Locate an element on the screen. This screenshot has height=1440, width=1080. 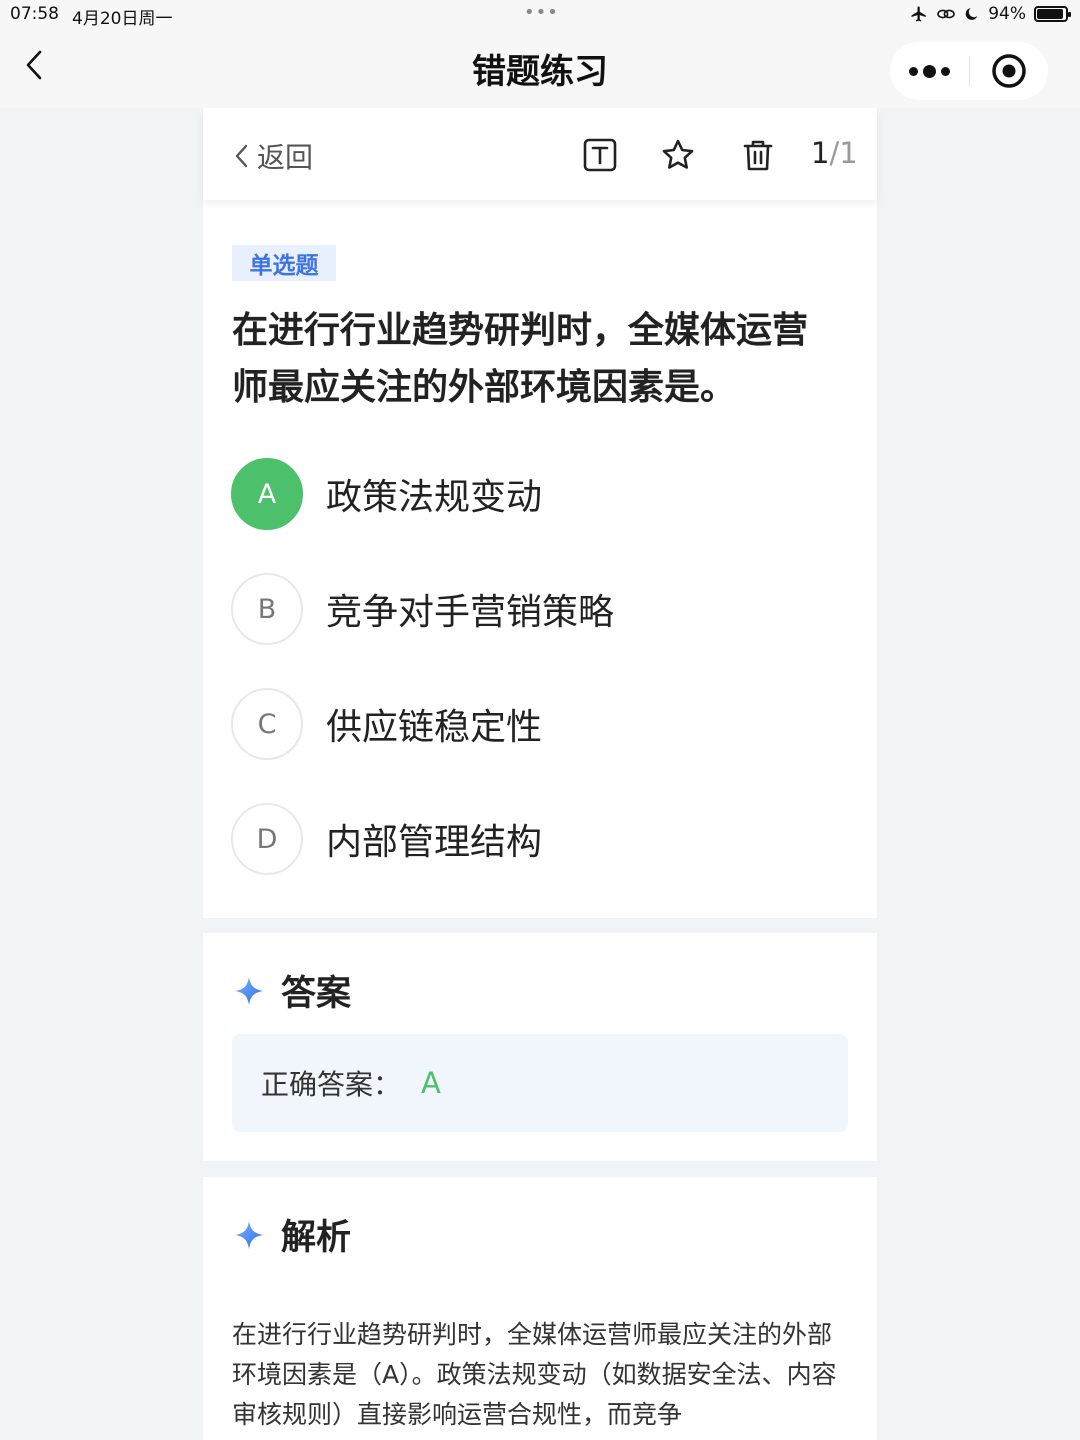
star-icon is located at coordinates (678, 155).